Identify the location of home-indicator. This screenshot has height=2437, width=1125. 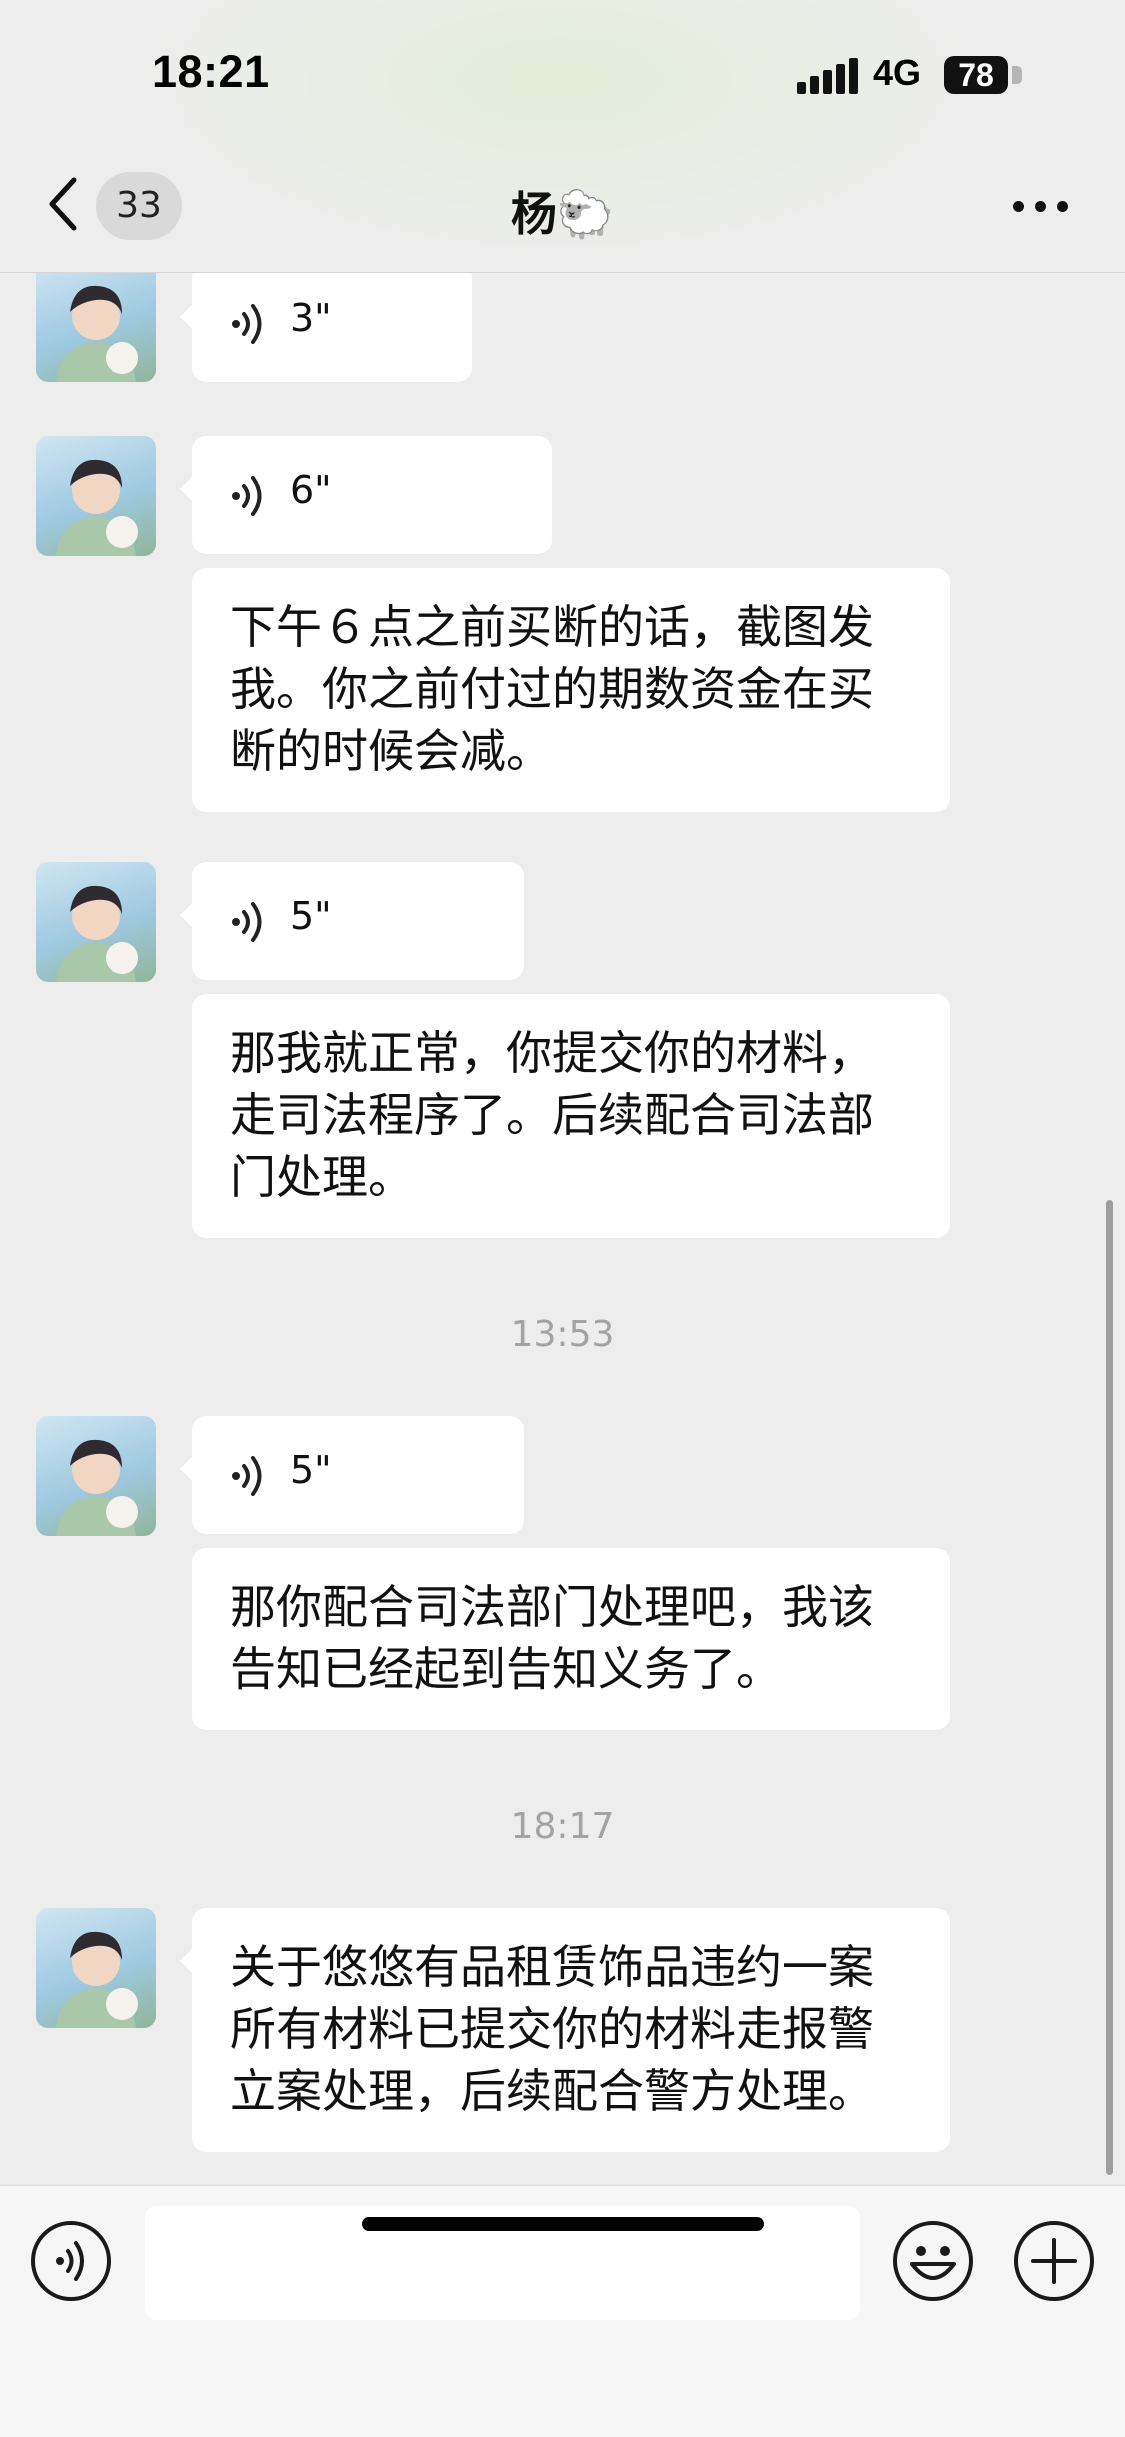
(563, 2224).